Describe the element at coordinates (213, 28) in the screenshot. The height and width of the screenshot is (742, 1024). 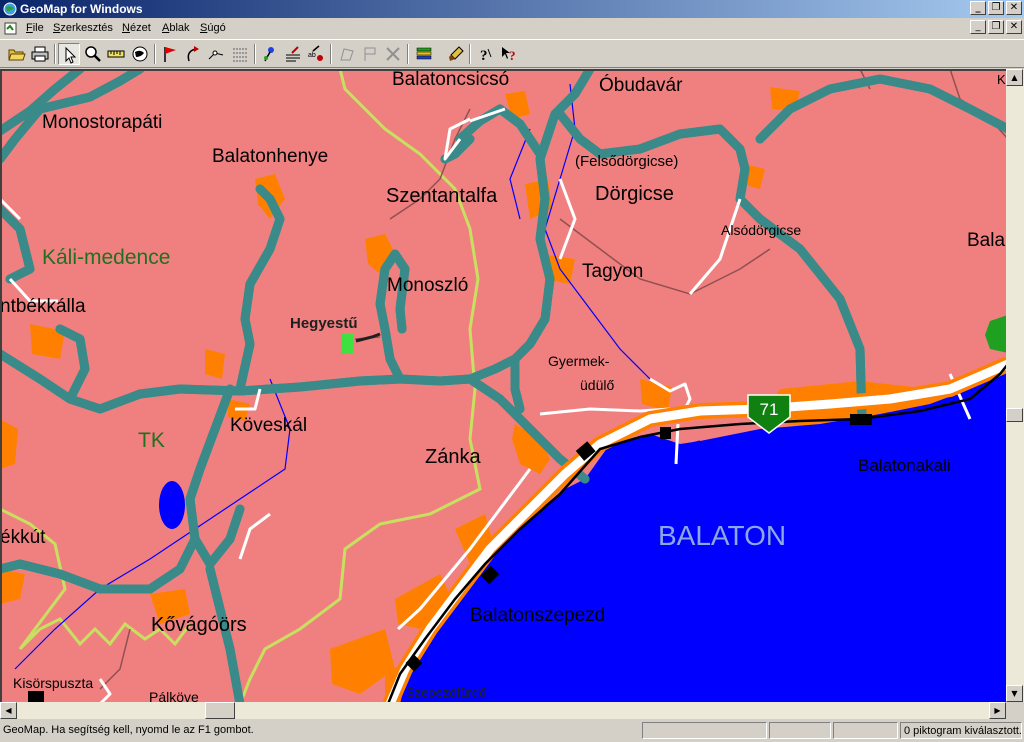
I see `menu-sugo: Súgó` at that location.